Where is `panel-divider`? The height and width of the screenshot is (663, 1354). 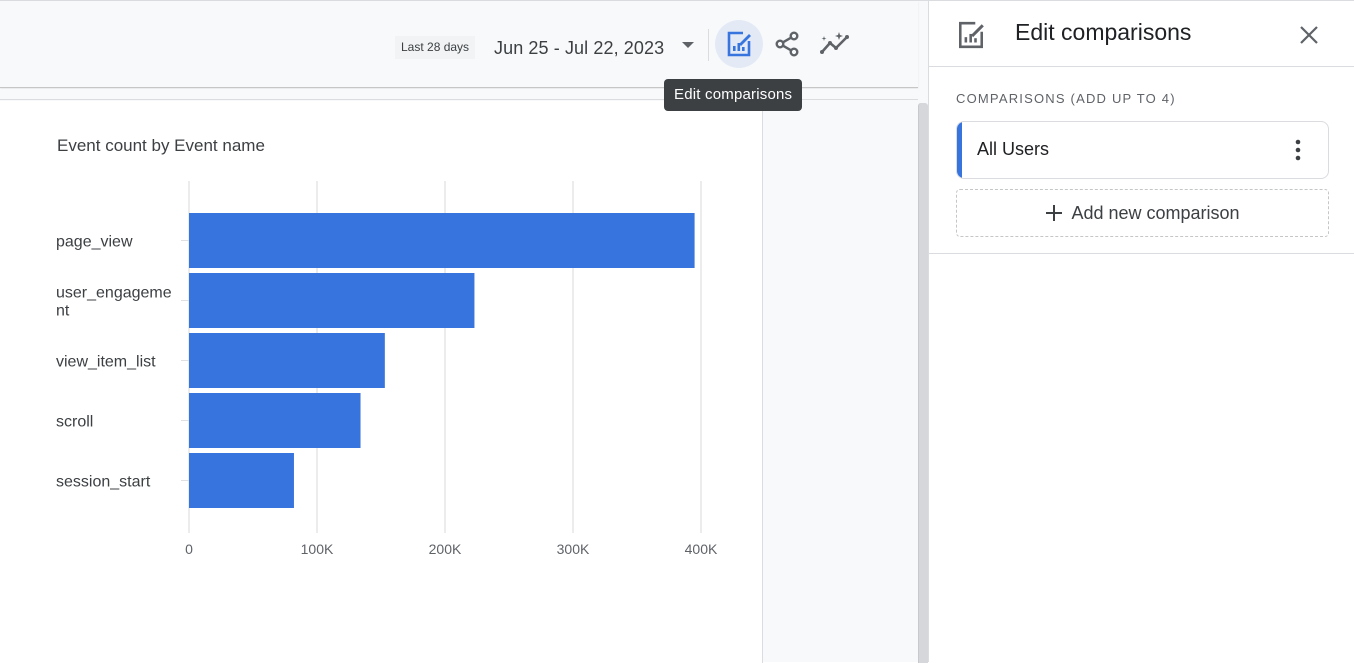
panel-divider is located at coordinates (1141, 253).